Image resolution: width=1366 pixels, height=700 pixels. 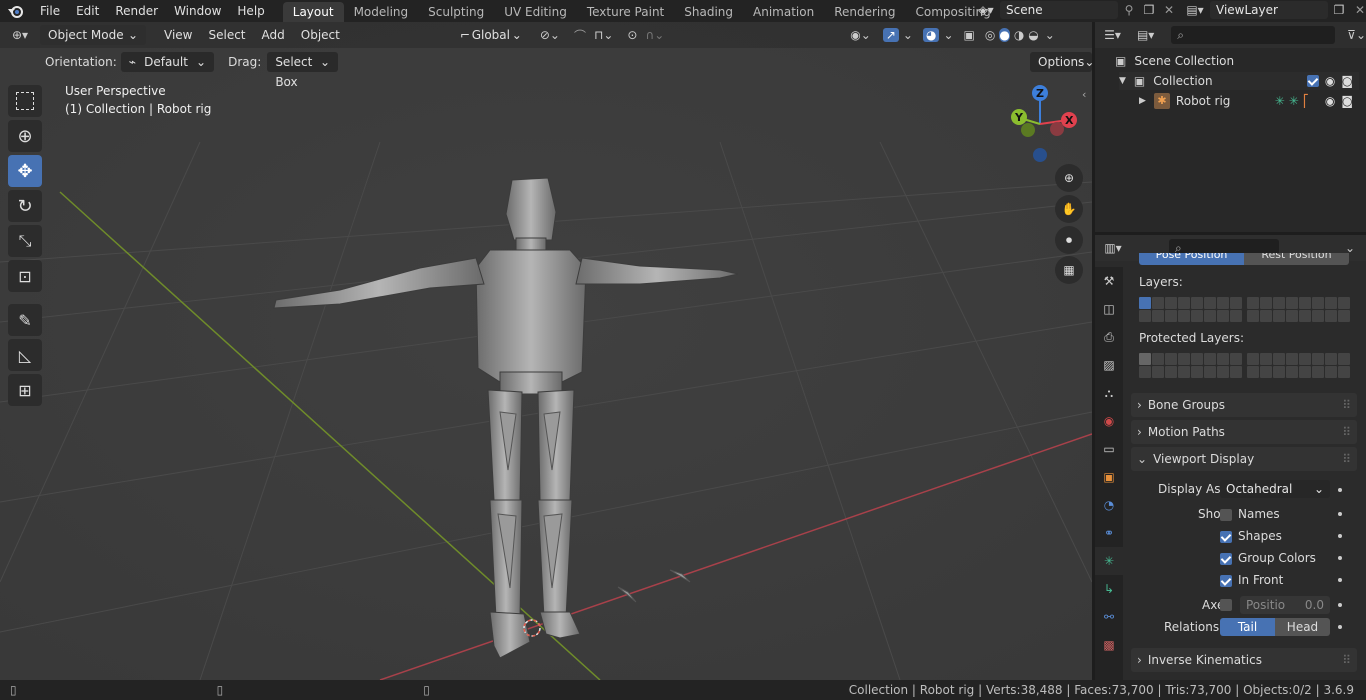 I want to click on add-cube-tool: ⊞, so click(x=25, y=390).